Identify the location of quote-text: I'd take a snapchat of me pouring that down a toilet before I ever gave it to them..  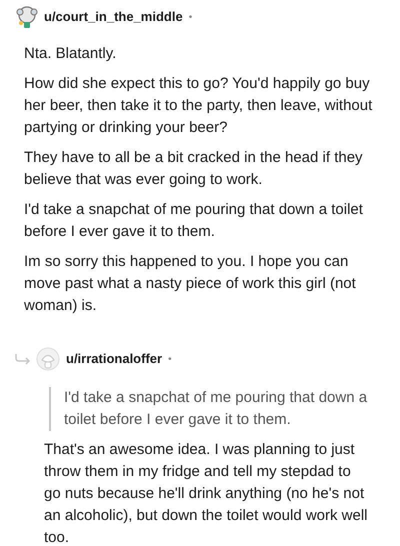
(216, 409).